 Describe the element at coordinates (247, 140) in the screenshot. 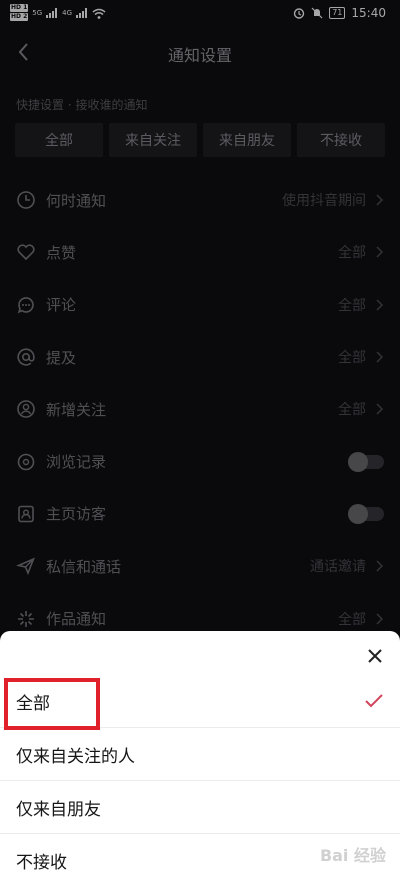

I see `quick-friends-button: 来自朋友` at that location.